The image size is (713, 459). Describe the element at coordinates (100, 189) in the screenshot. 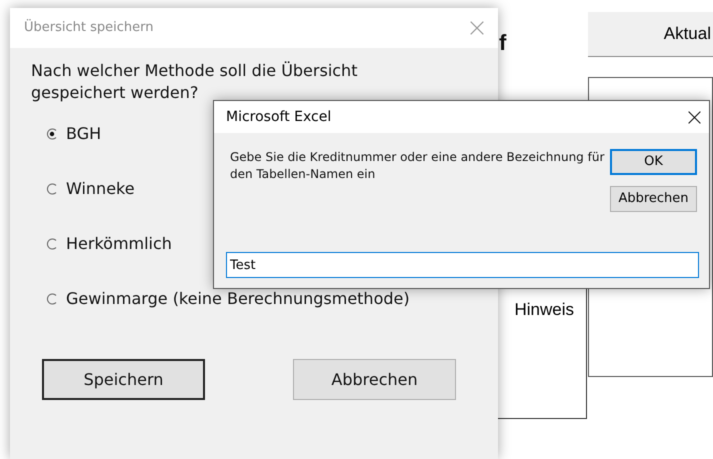

I see `option-label: Winneke` at that location.